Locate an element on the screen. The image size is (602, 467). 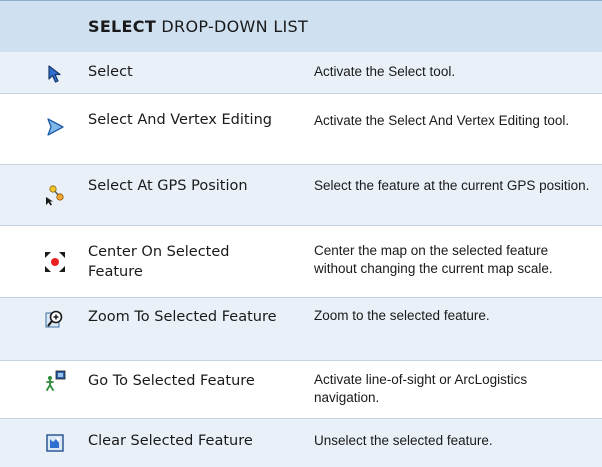
header-title: SELECT DROP-DOWN LIST is located at coordinates (198, 26).